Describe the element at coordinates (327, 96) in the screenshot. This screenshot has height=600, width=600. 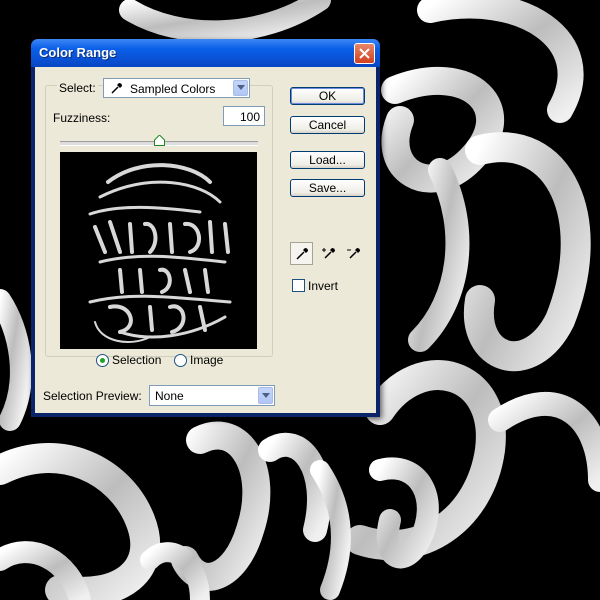
I see `ok-button: OK` at that location.